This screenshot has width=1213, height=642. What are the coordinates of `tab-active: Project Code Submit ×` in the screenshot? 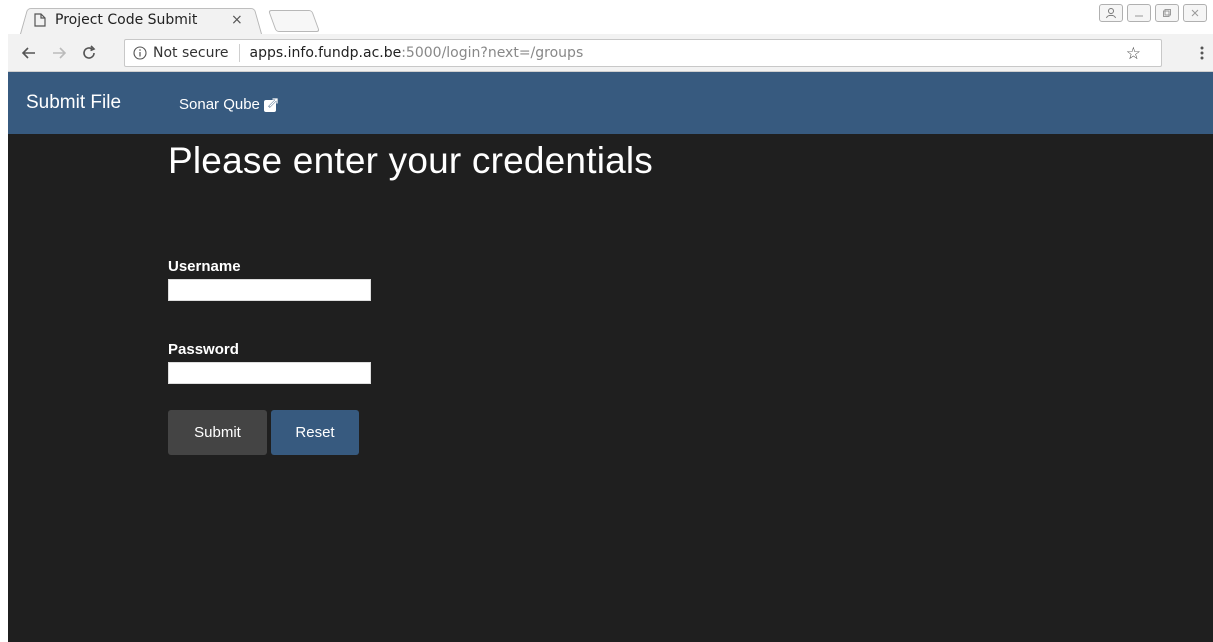 It's located at (143, 20).